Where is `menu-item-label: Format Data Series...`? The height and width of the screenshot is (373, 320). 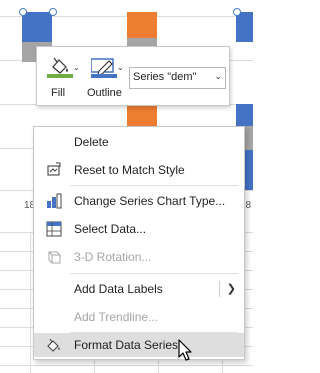
menu-item-label: Format Data Series... is located at coordinates (131, 345).